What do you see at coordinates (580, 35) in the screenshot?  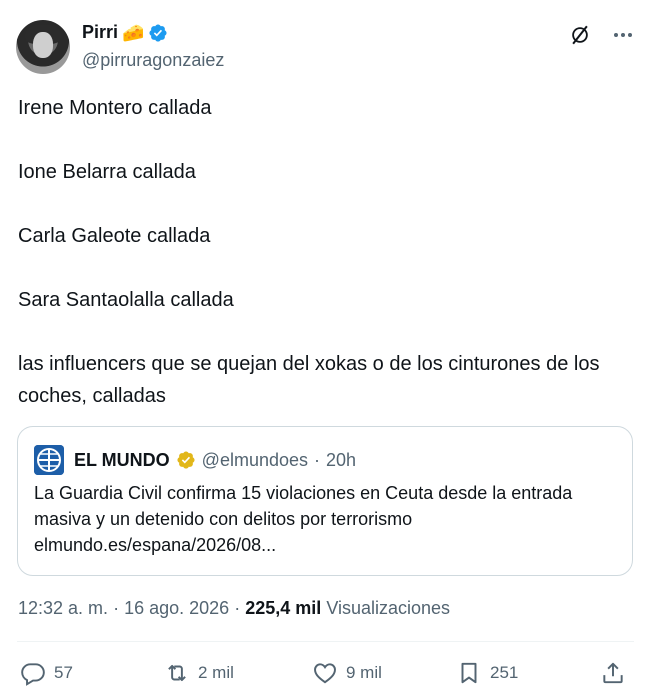 I see `grok-icon` at bounding box center [580, 35].